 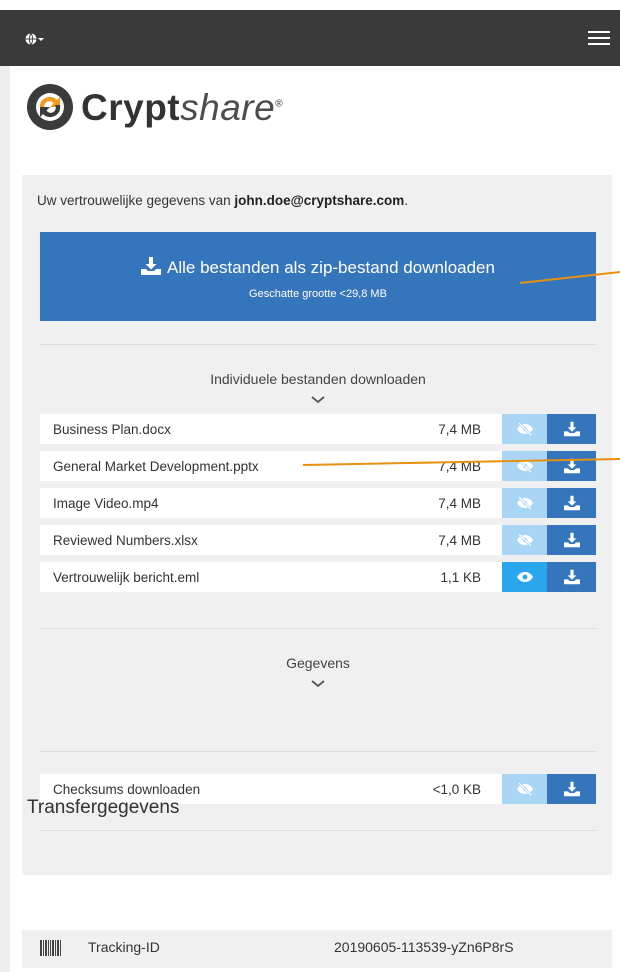 What do you see at coordinates (318, 503) in the screenshot?
I see `file-row: Image Video.mp4 7,4 MB` at bounding box center [318, 503].